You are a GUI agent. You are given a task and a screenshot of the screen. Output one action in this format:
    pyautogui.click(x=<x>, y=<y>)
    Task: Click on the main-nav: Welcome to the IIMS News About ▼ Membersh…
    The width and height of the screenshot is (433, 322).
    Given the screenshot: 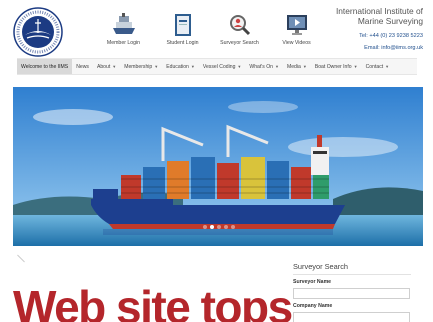 What is the action you would take?
    pyautogui.click(x=217, y=66)
    